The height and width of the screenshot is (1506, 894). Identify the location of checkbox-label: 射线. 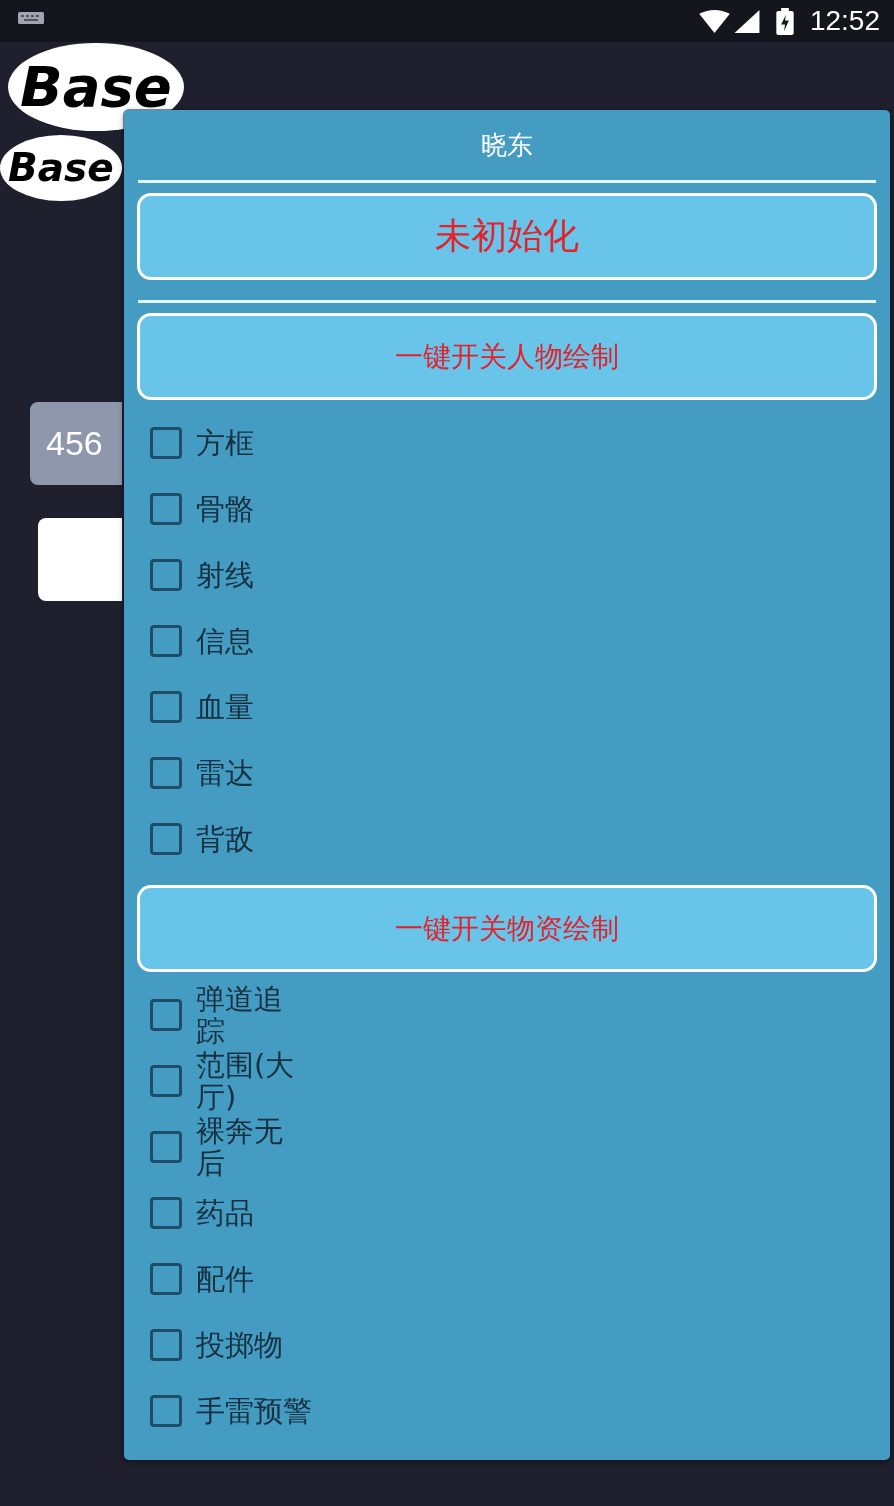
(225, 575).